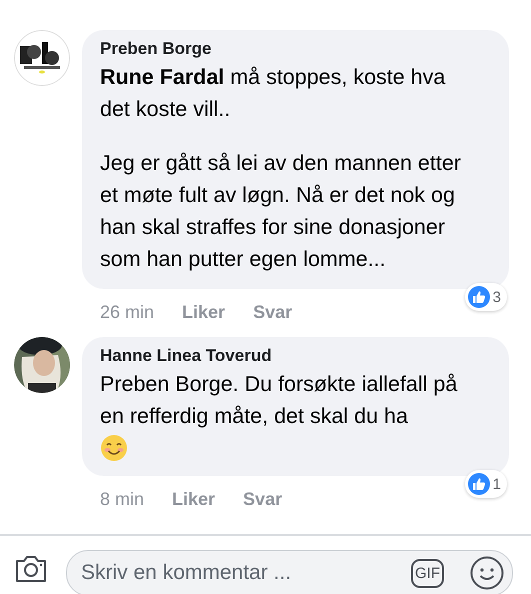 Image resolution: width=531 pixels, height=594 pixels. Describe the element at coordinates (487, 573) in the screenshot. I see `smiley-icon` at that location.